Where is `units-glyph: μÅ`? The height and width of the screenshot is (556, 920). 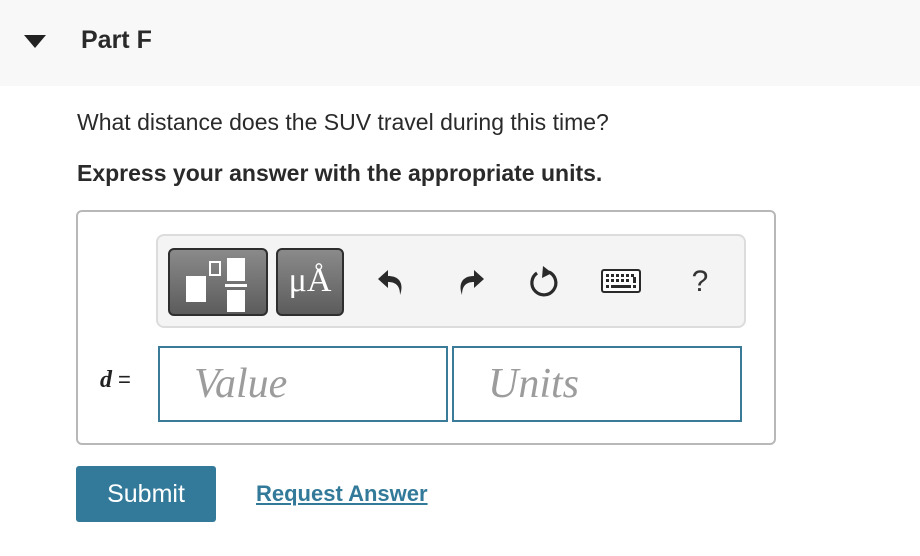 units-glyph: μÅ is located at coordinates (310, 280).